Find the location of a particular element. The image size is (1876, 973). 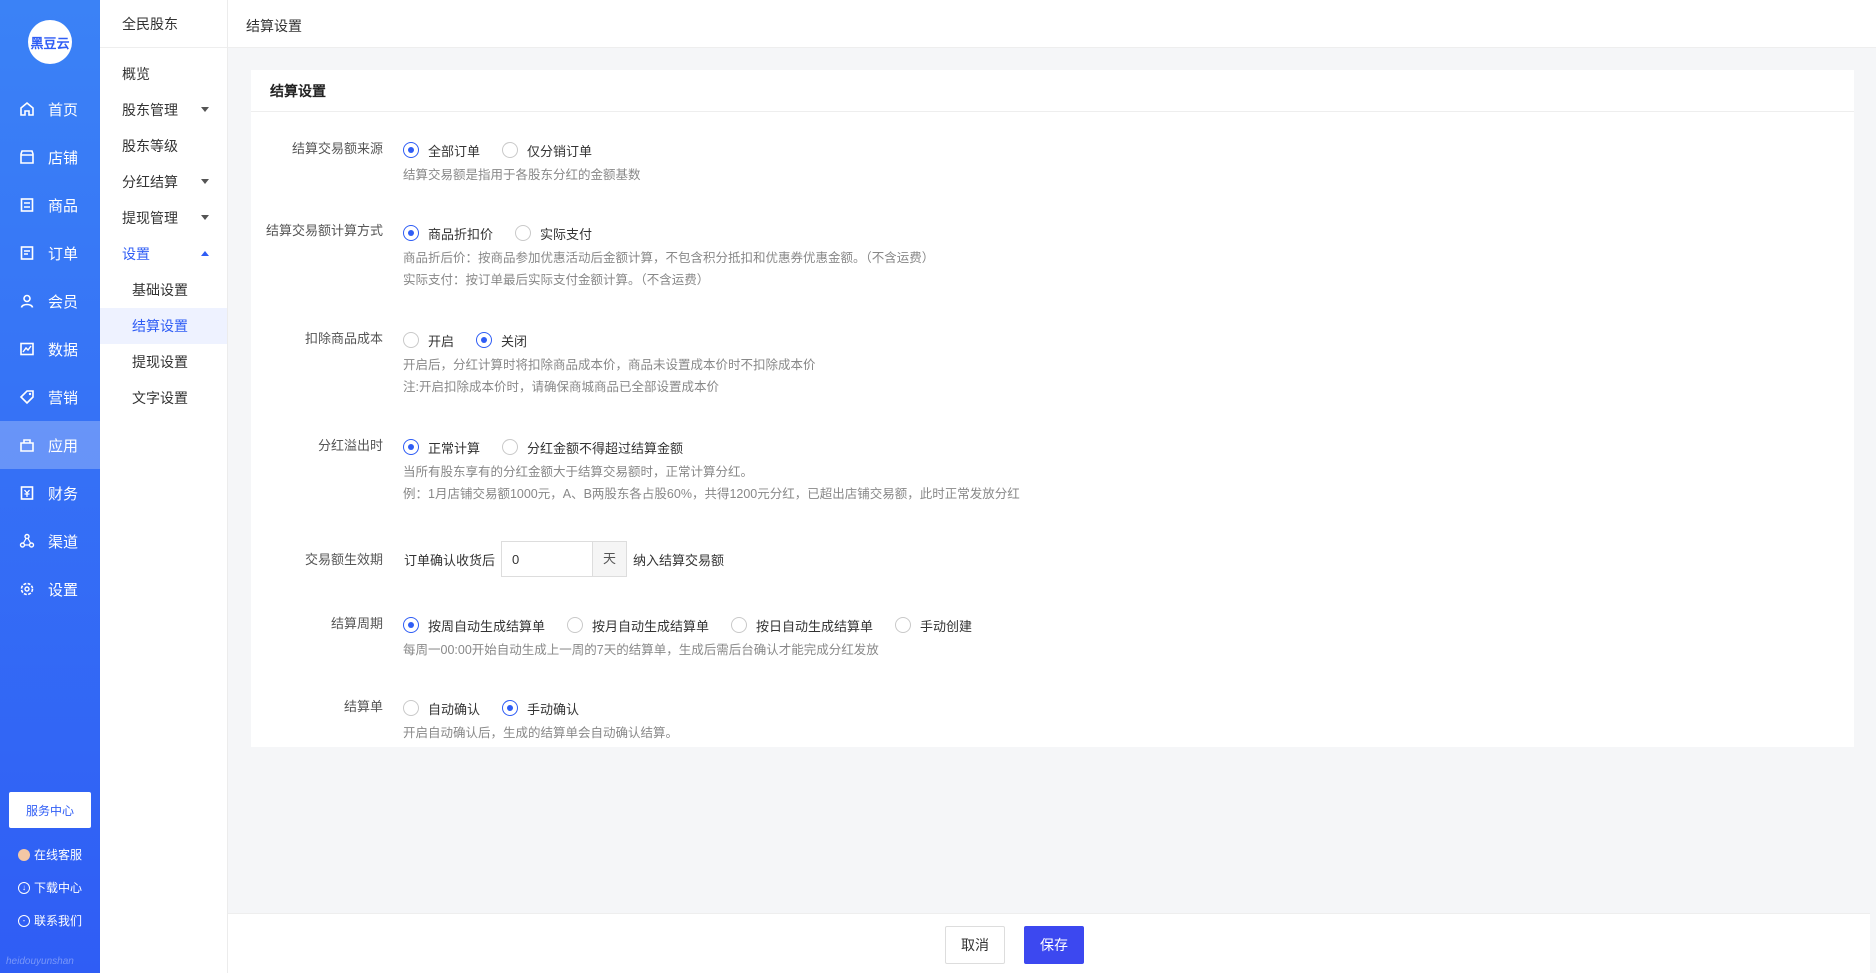

sidebar-item-label: 提现管理 is located at coordinates (150, 218).